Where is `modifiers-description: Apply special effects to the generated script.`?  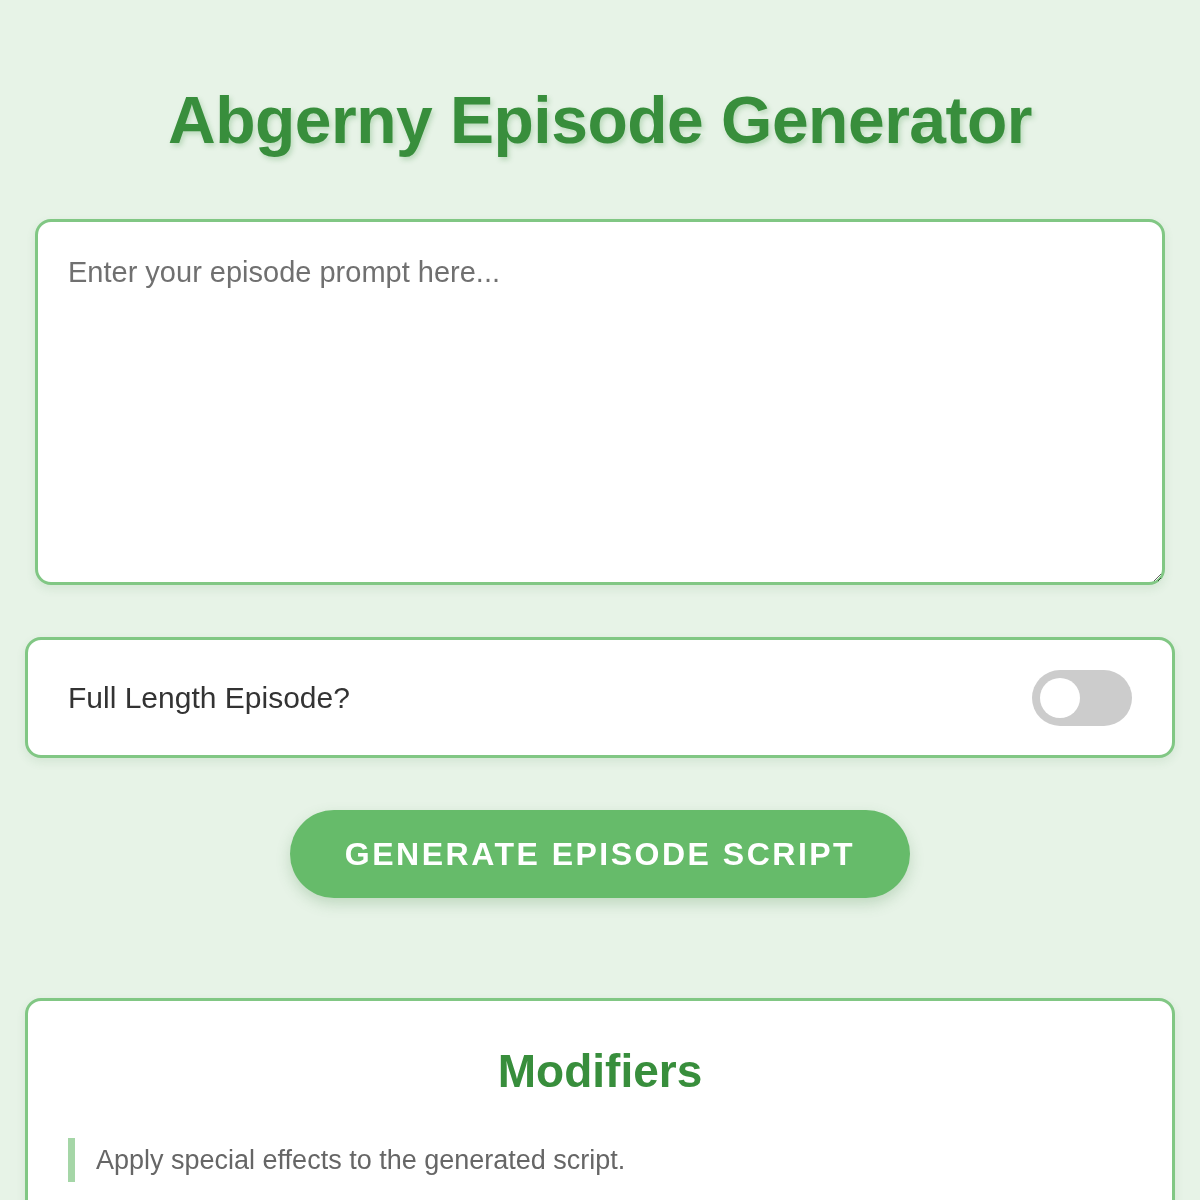
modifiers-description: Apply special effects to the generated script. is located at coordinates (347, 1160).